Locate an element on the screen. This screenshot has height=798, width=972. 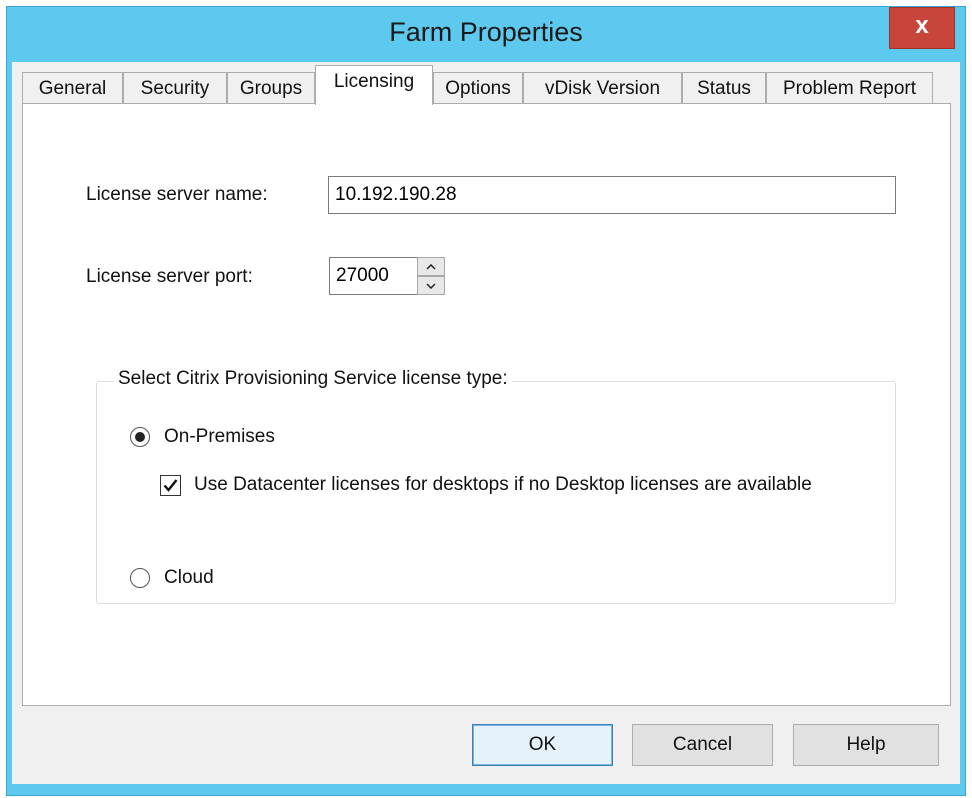
on-premises-radio is located at coordinates (140, 437).